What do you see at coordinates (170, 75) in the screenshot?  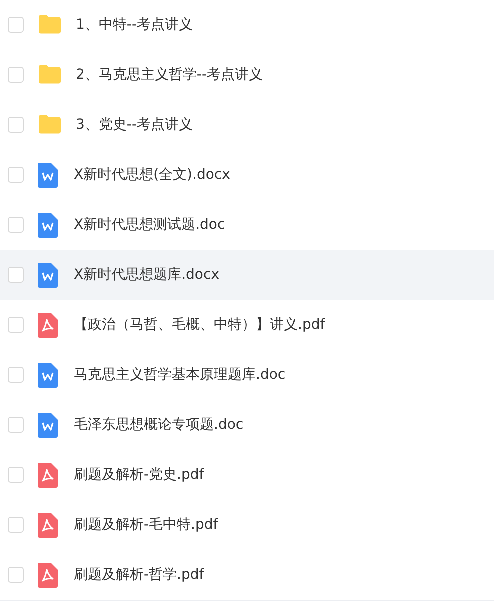 I see `file-name: 2、马克思主义哲学--考点讲义` at bounding box center [170, 75].